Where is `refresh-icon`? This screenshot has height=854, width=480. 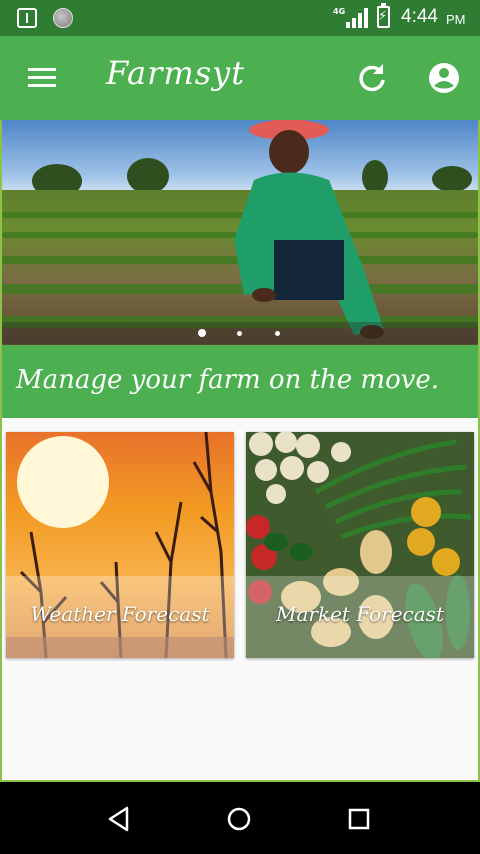 refresh-icon is located at coordinates (372, 78).